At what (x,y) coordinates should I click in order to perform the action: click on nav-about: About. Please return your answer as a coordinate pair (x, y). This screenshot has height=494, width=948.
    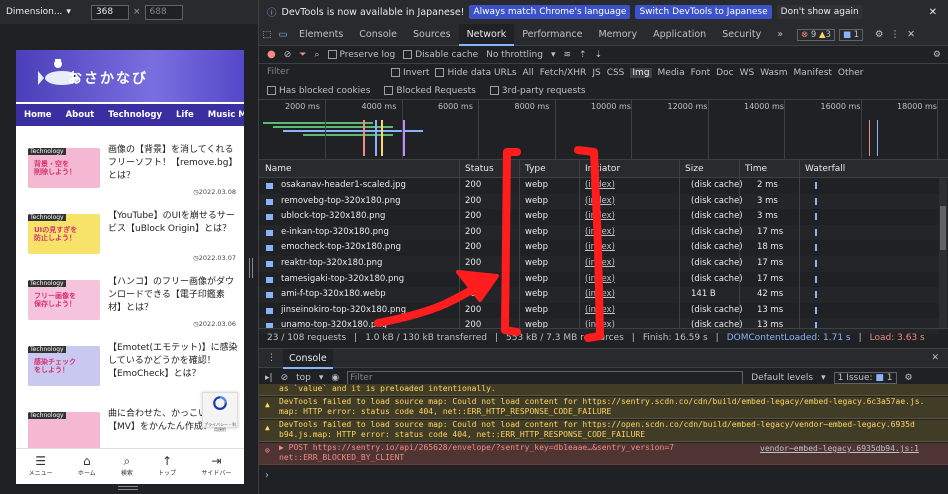
    Looking at the image, I should click on (80, 115).